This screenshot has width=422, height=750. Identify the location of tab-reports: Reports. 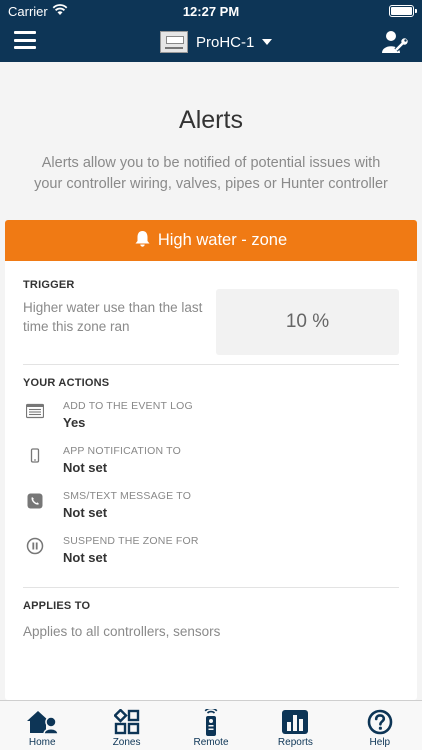
(295, 725).